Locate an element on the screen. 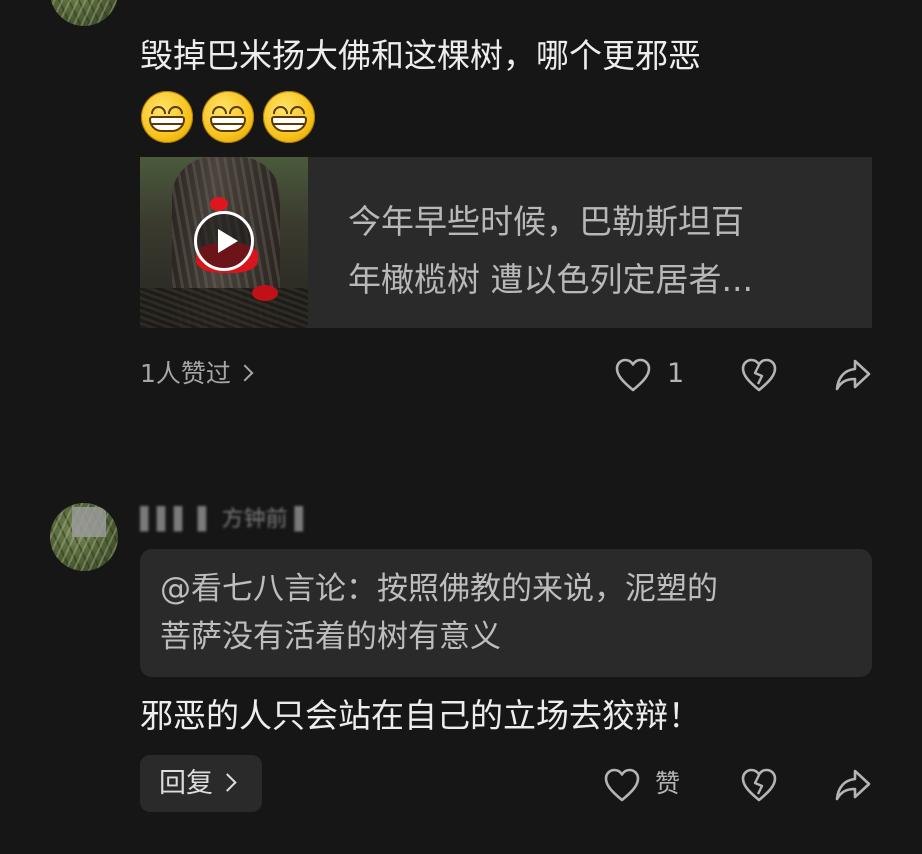 The image size is (922, 854). play-icon is located at coordinates (224, 241).